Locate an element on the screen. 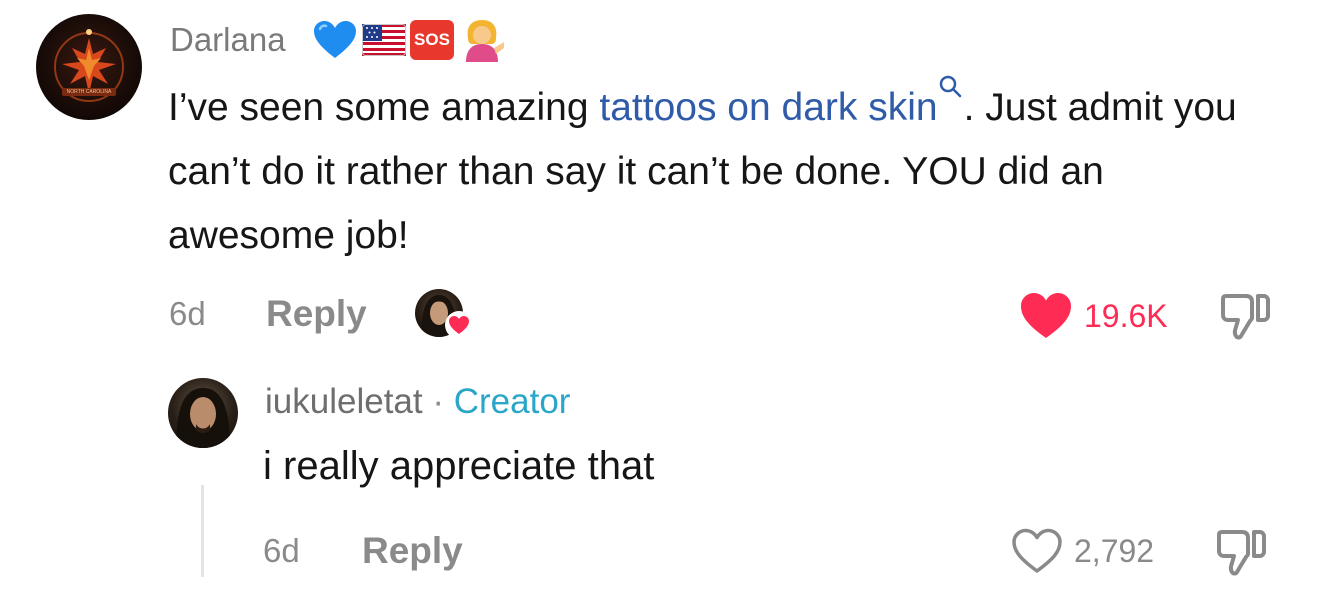 The image size is (1319, 602). creator-avatar is located at coordinates (203, 413).